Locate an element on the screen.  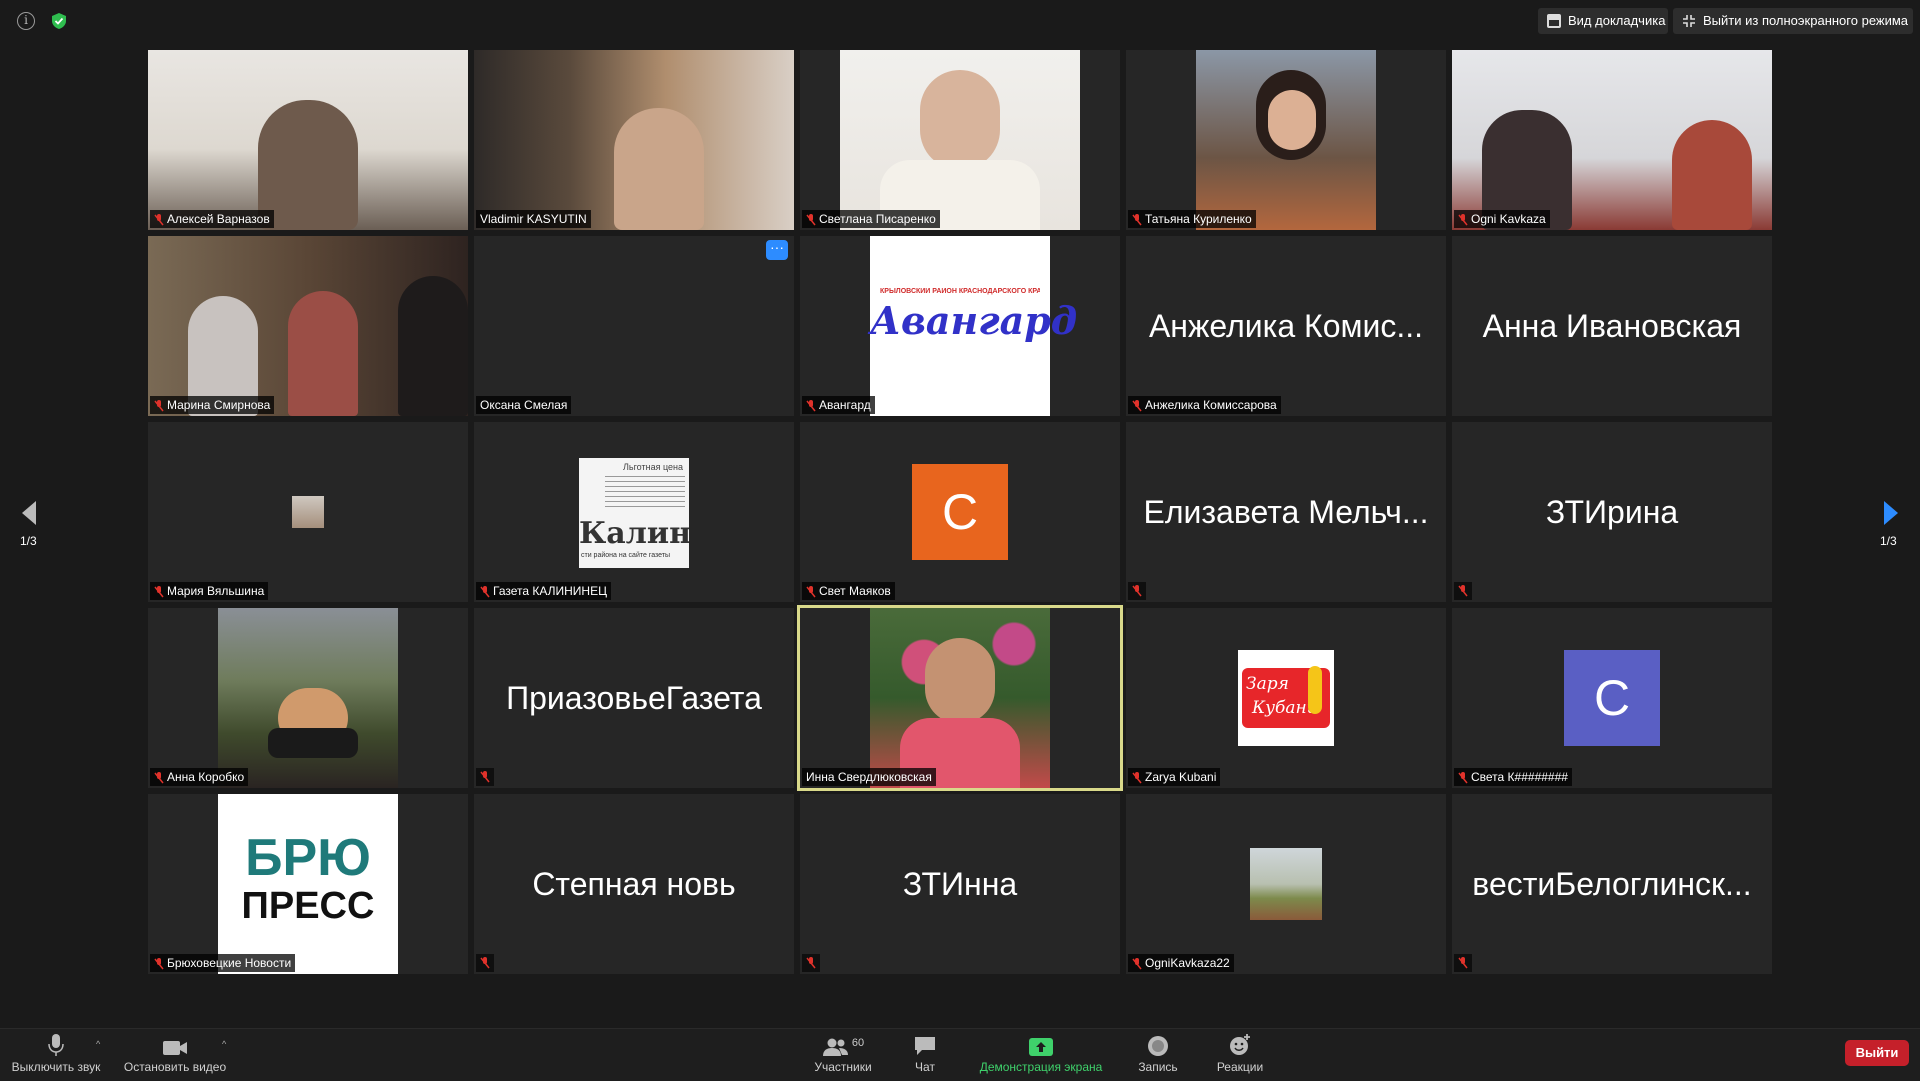
participant-name-tag: Анжелика Комиссарова is located at coordinates (1204, 405).